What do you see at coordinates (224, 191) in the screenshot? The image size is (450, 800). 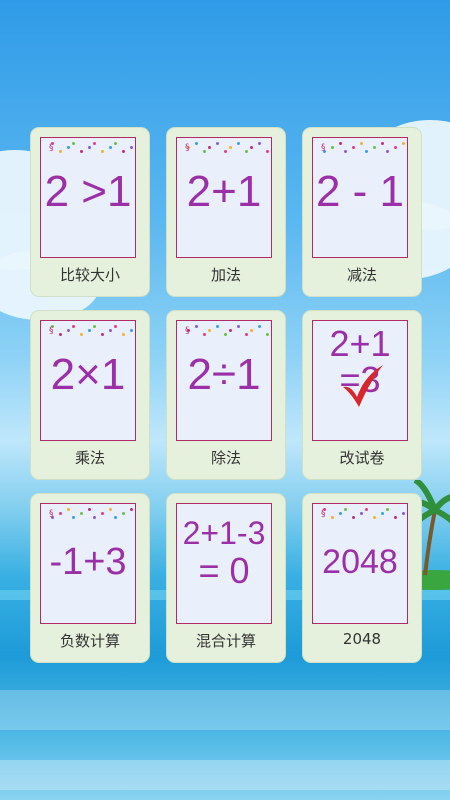 I see `math-expression: 2+1` at bounding box center [224, 191].